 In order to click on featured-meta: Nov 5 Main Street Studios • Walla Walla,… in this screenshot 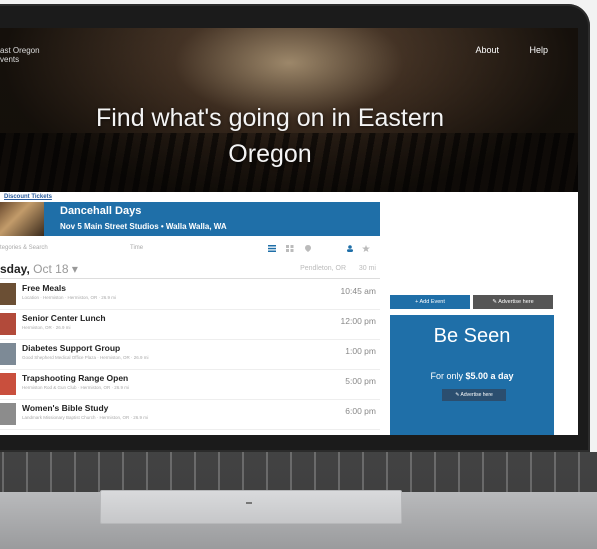, I will do `click(143, 226)`.